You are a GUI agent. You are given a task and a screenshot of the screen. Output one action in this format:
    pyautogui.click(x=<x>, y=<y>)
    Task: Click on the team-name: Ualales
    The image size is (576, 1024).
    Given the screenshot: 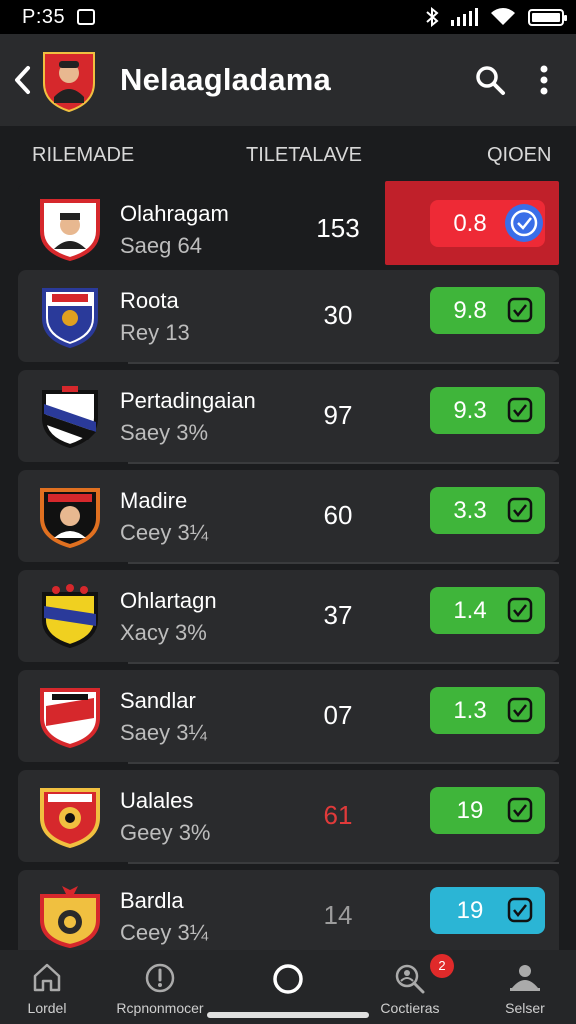 What is the action you would take?
    pyautogui.click(x=157, y=800)
    